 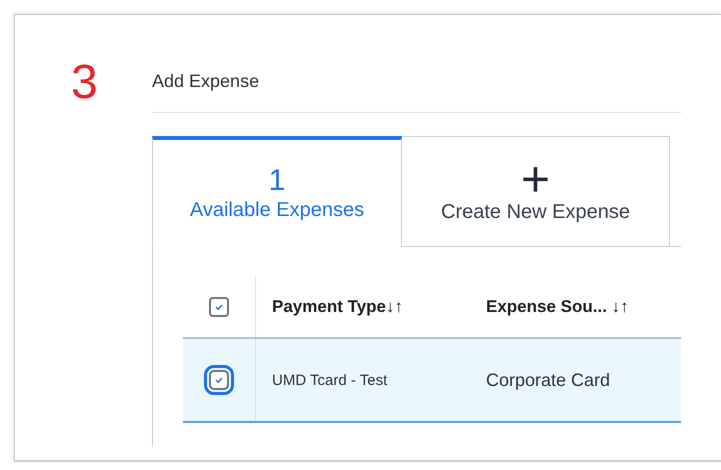 I want to click on step-number: 3, so click(x=85, y=85).